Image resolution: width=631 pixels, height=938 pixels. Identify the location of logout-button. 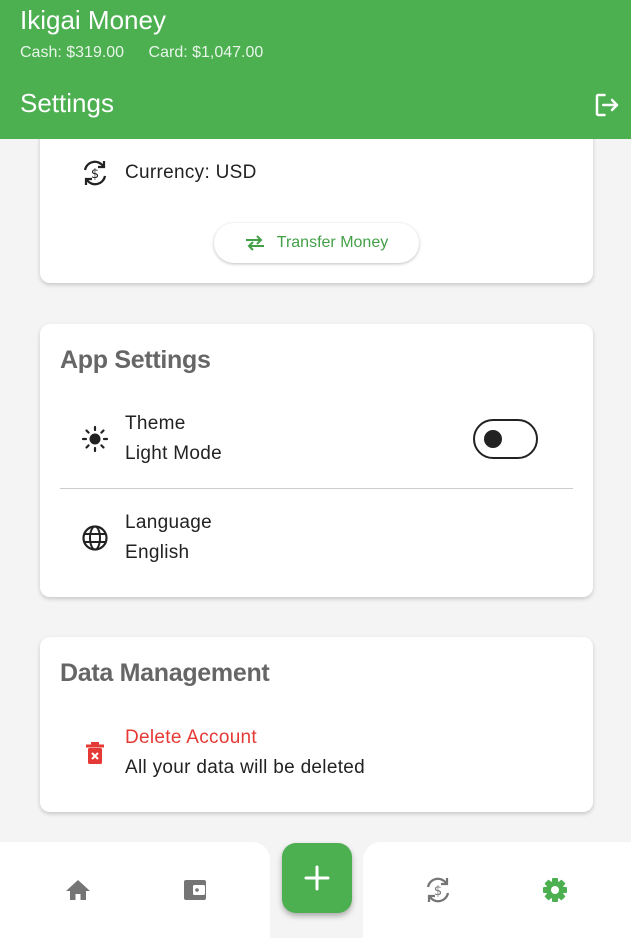
(607, 105).